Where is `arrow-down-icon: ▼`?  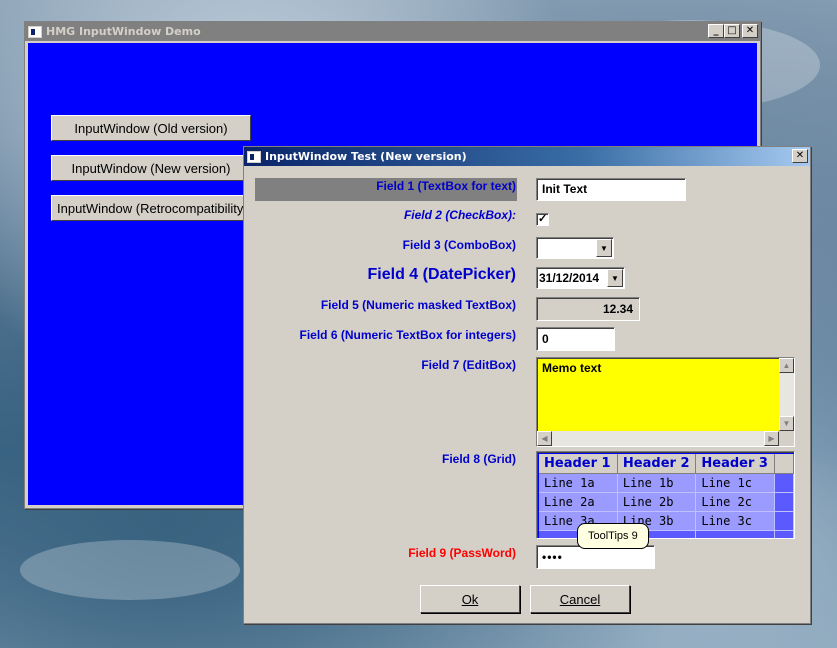 arrow-down-icon: ▼ is located at coordinates (786, 423).